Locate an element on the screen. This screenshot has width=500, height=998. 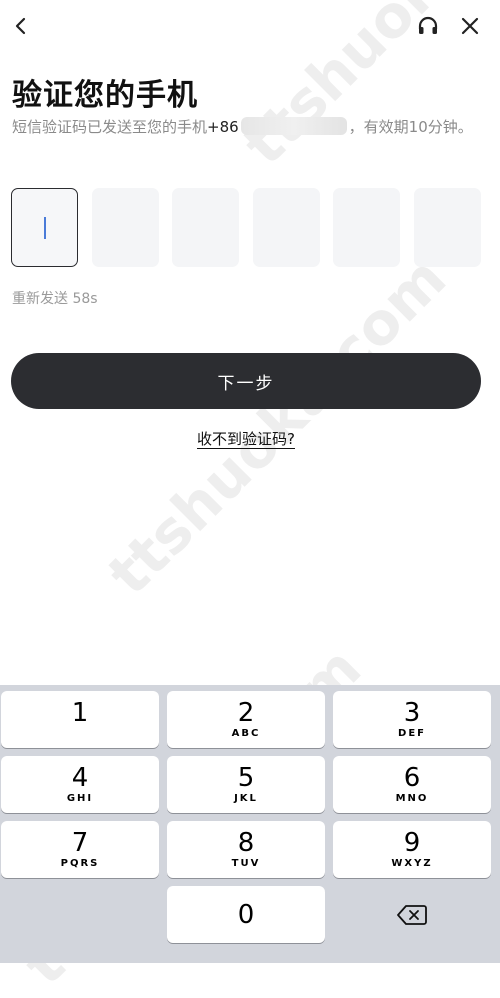
key-number: 0 is located at coordinates (246, 914).